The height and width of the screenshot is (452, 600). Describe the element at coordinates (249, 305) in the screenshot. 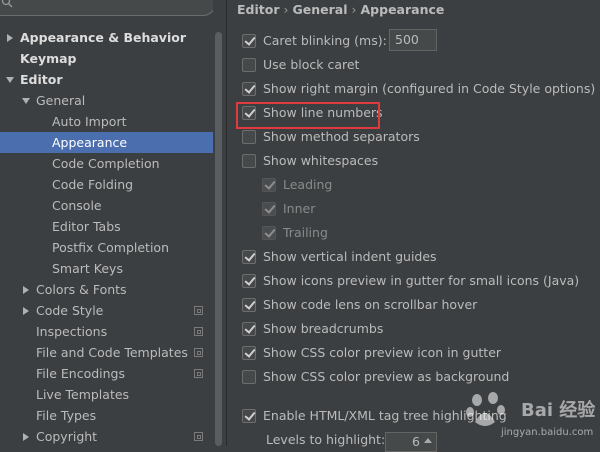

I see `code-lens-checkbox` at that location.